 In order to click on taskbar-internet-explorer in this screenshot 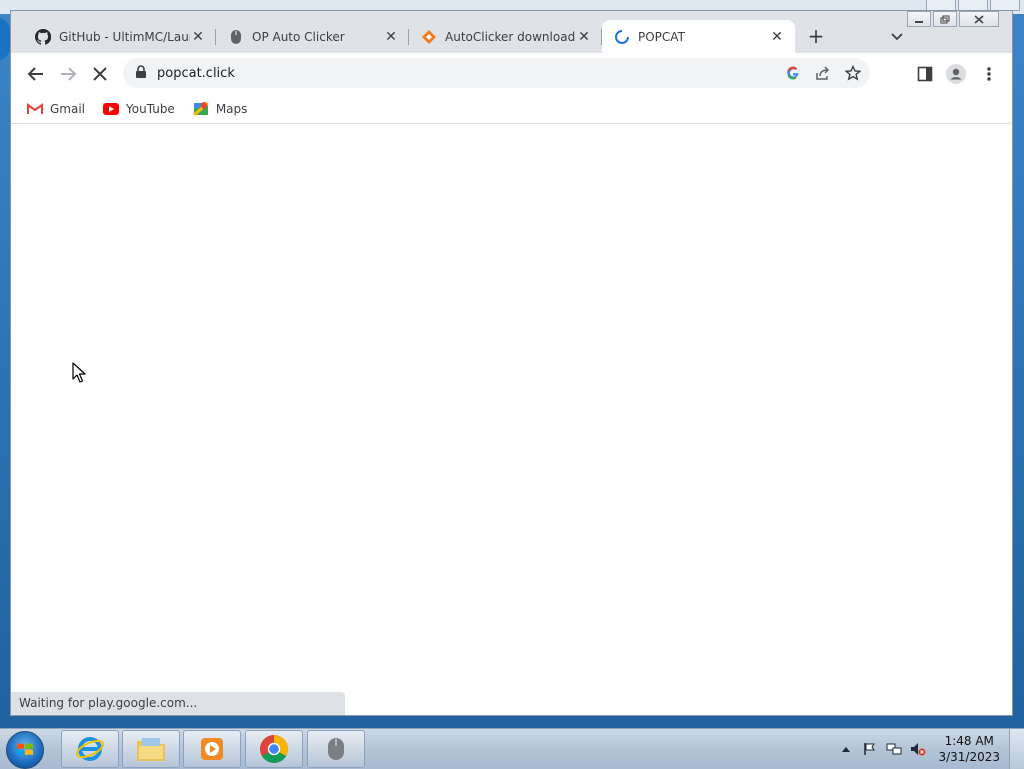, I will do `click(90, 749)`.